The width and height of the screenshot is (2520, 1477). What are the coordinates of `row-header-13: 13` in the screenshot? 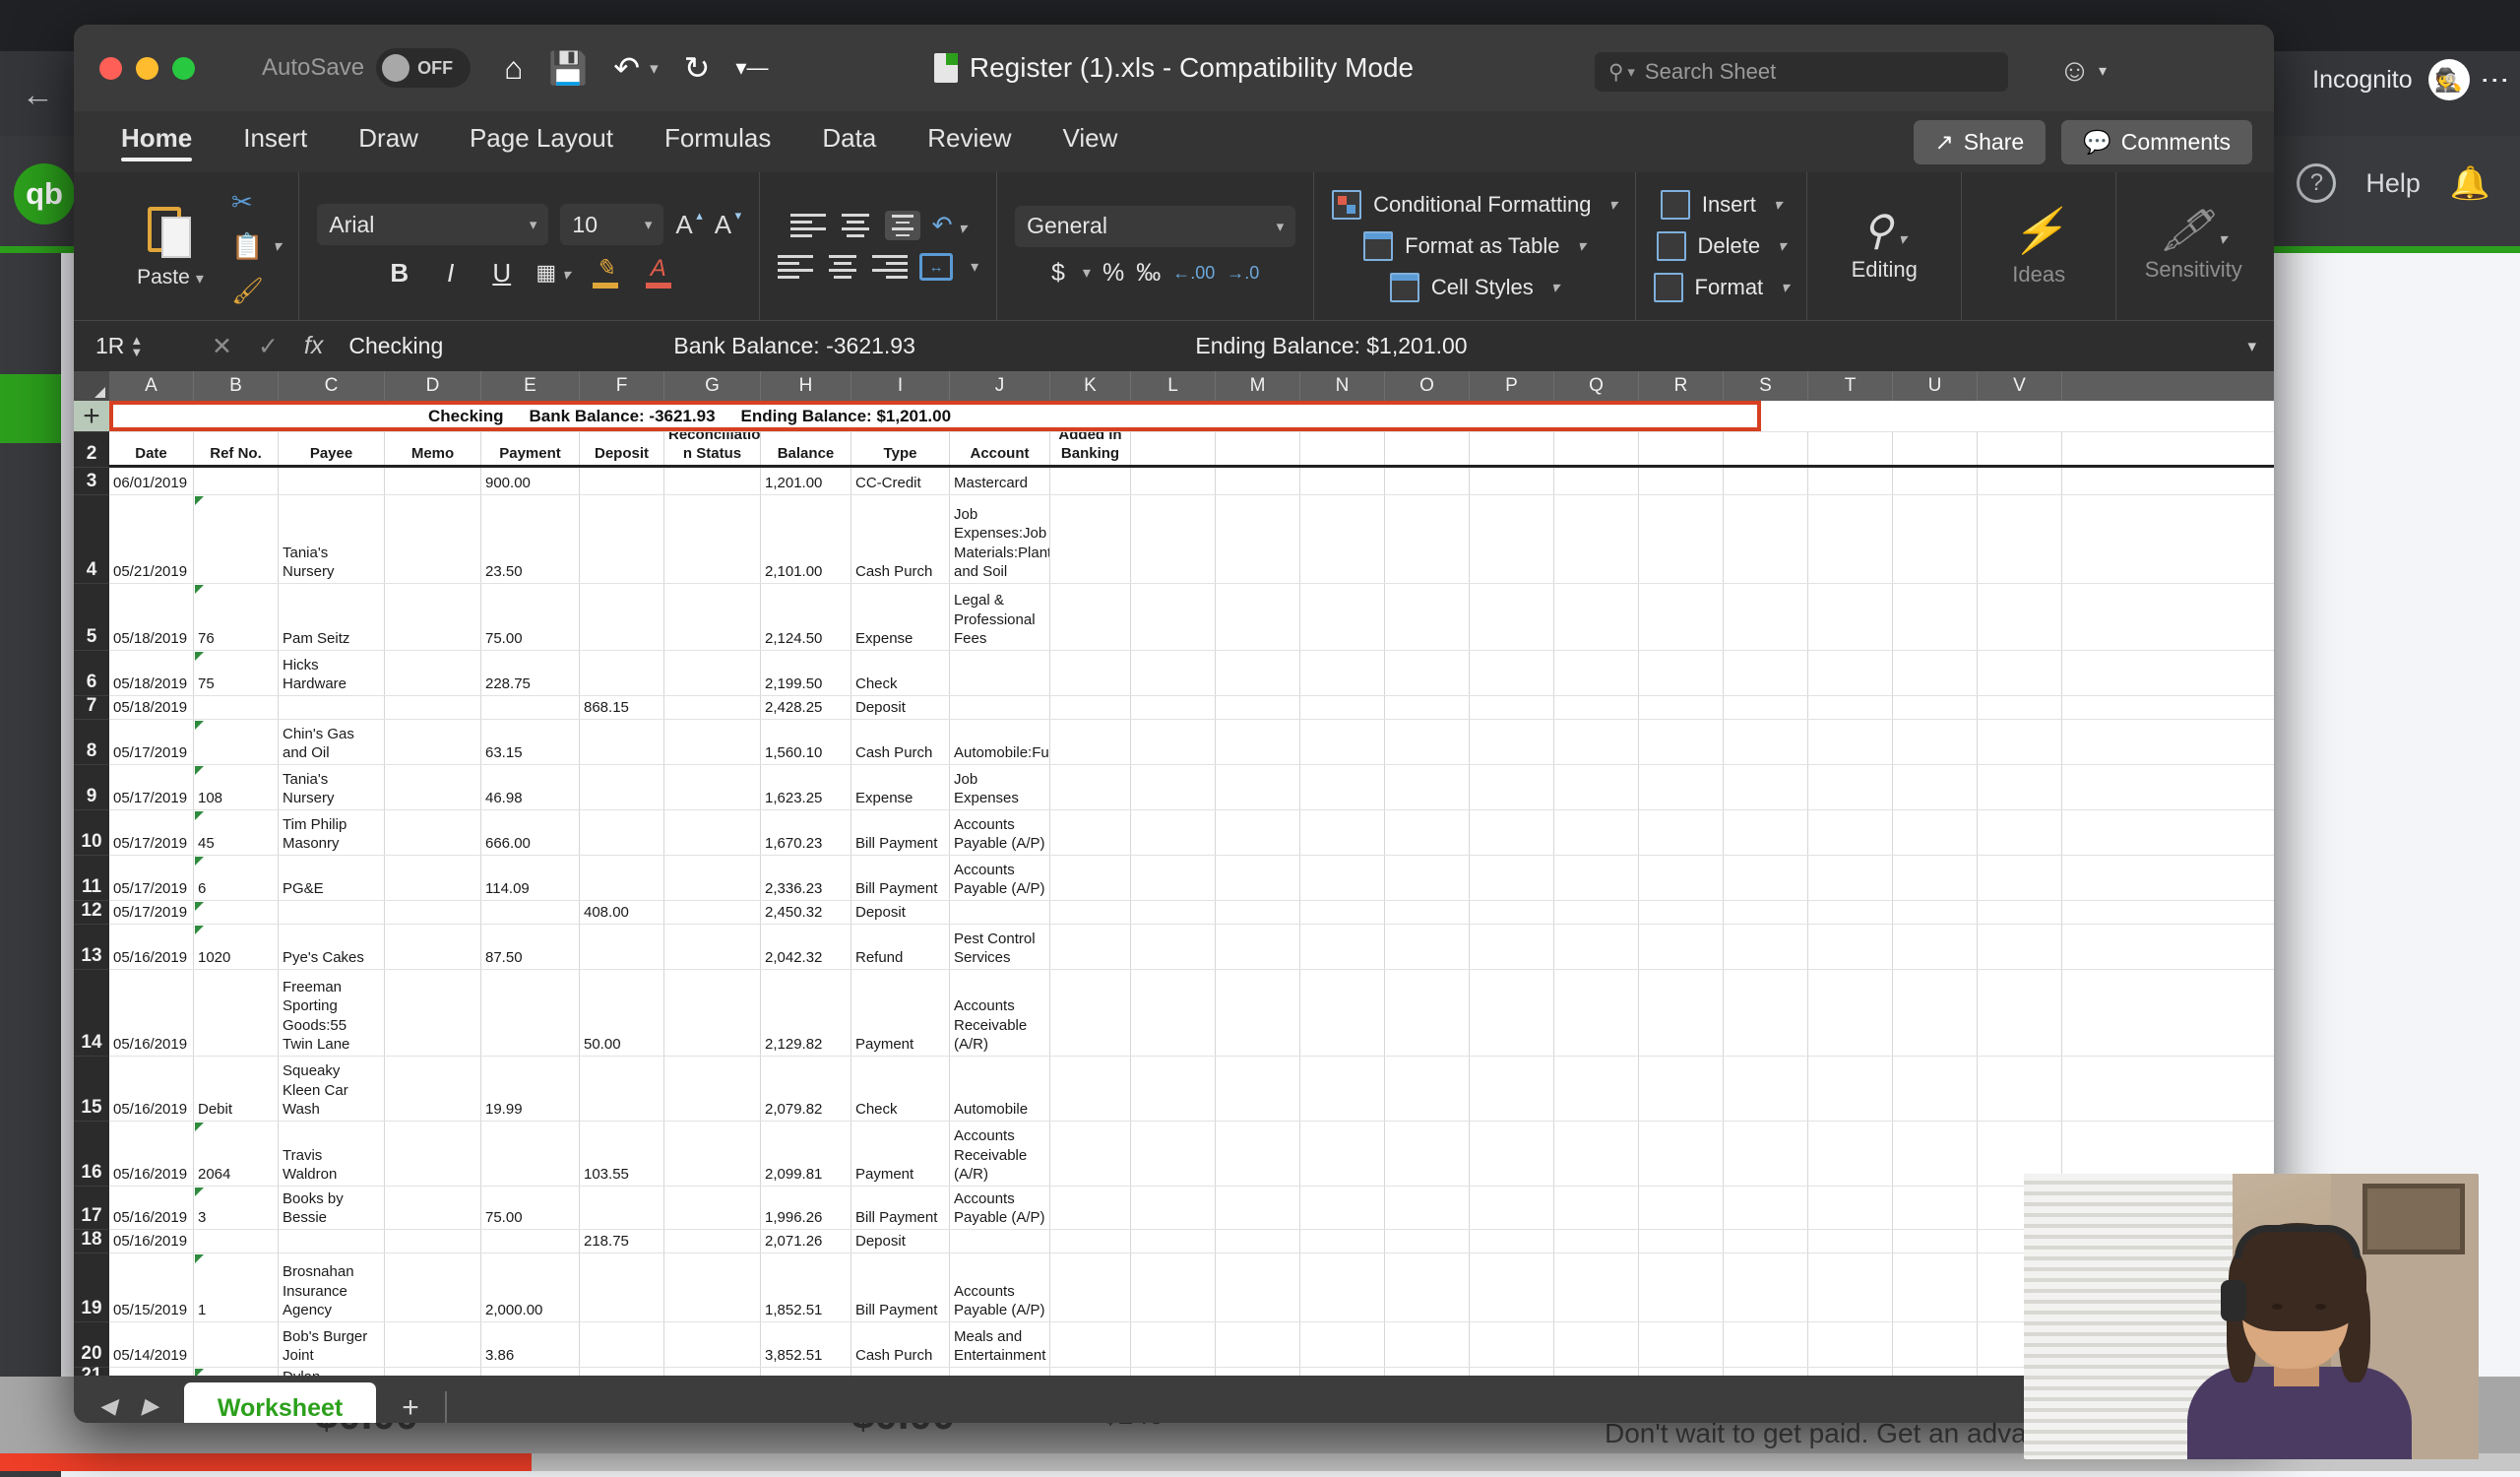 It's located at (91, 948).